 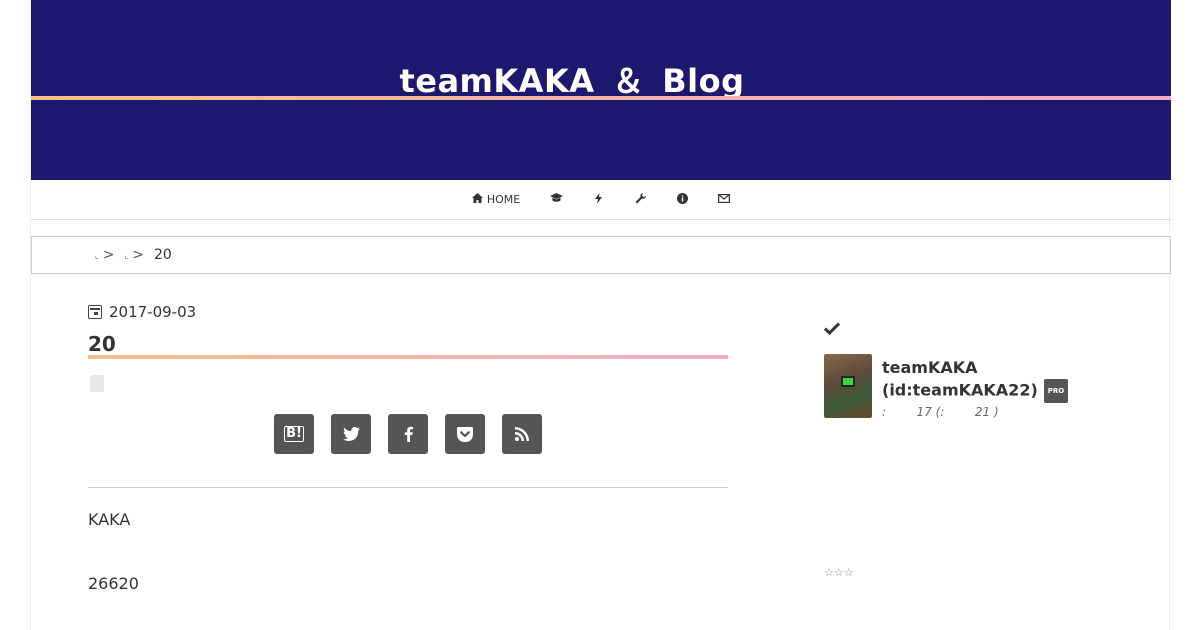 I want to click on rss-icon, so click(x=522, y=434).